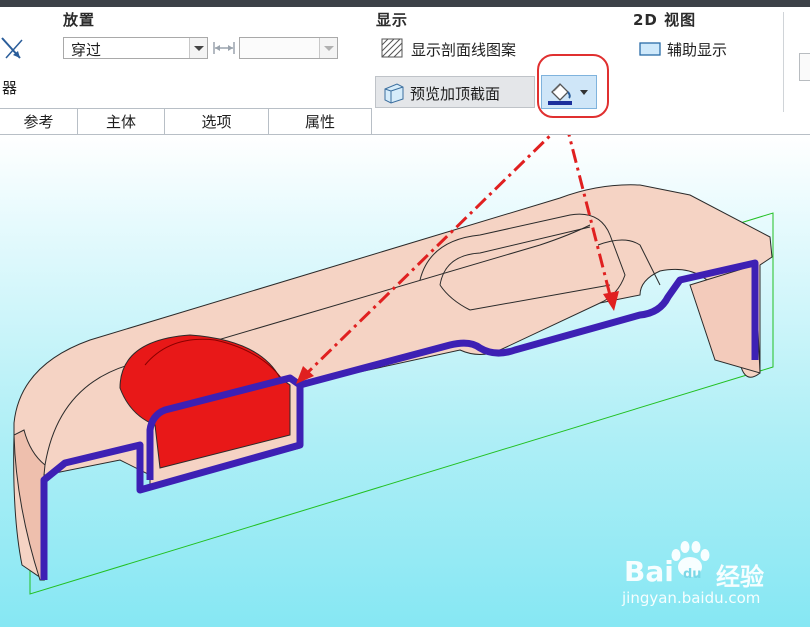 This screenshot has height=627, width=810. What do you see at coordinates (725, 319) in the screenshot?
I see `part-right-face` at bounding box center [725, 319].